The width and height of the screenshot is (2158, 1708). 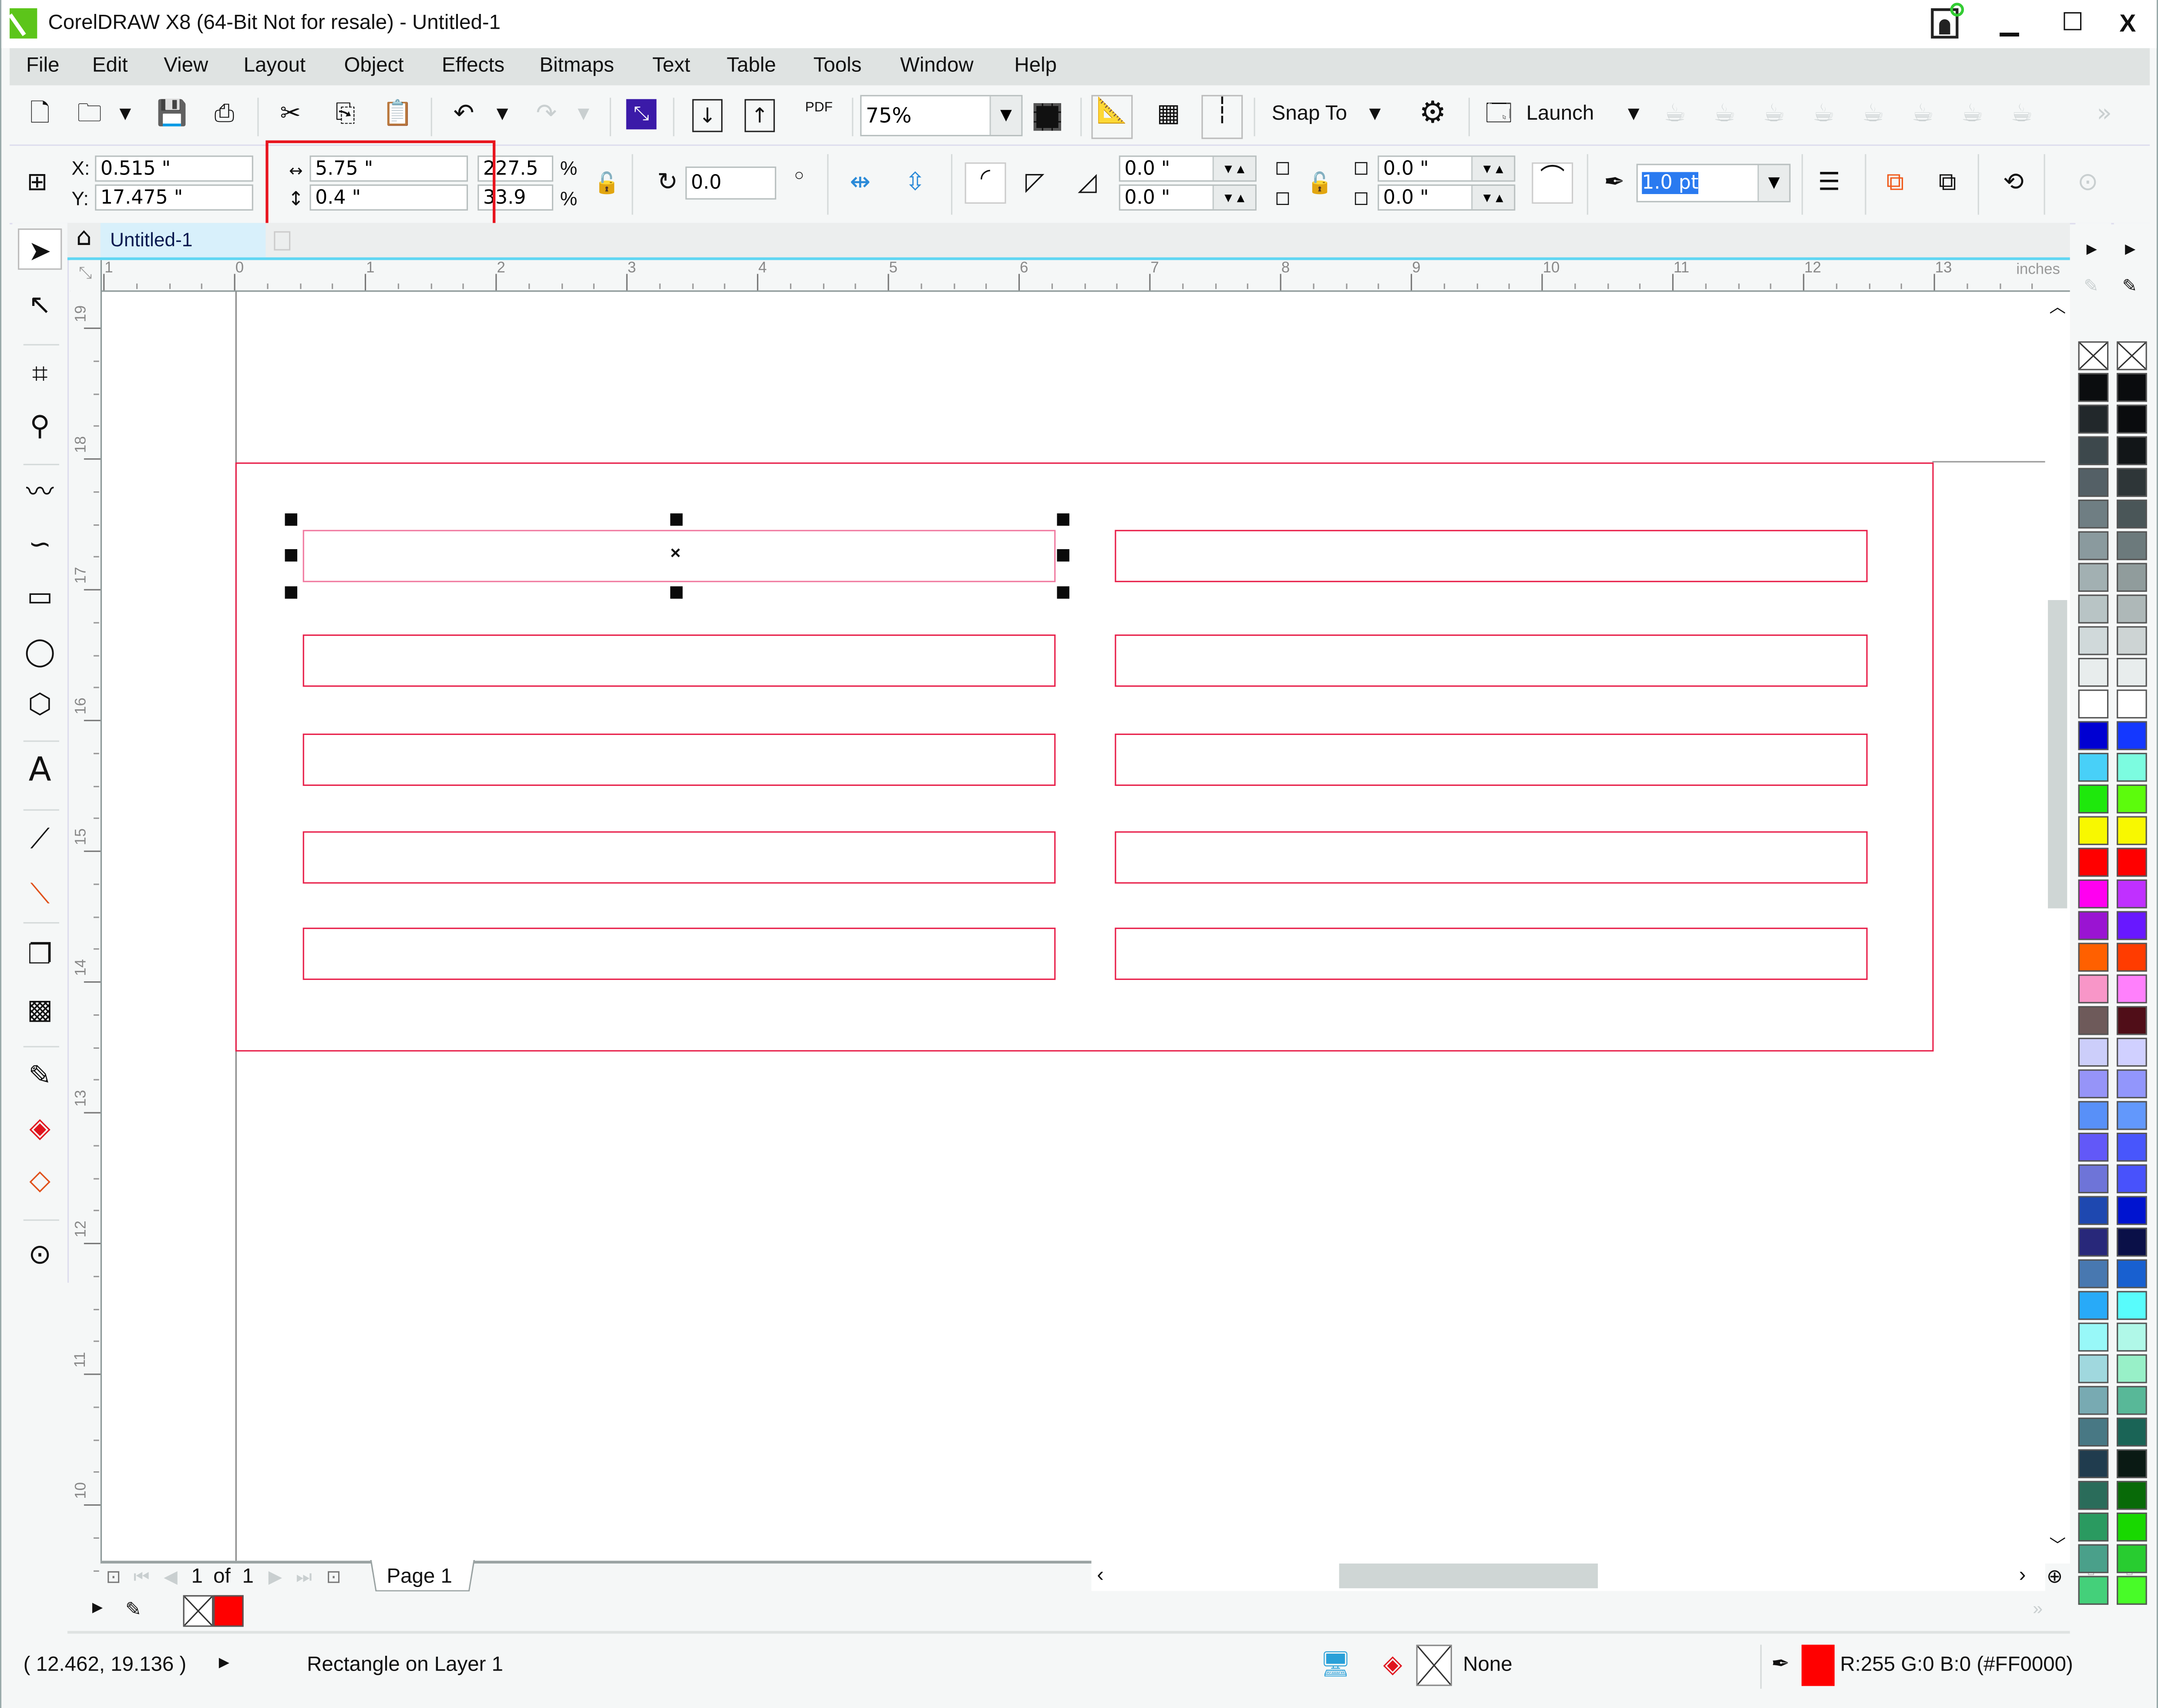 What do you see at coordinates (40, 1179) in the screenshot?
I see `smart-fill-tool: ◇` at bounding box center [40, 1179].